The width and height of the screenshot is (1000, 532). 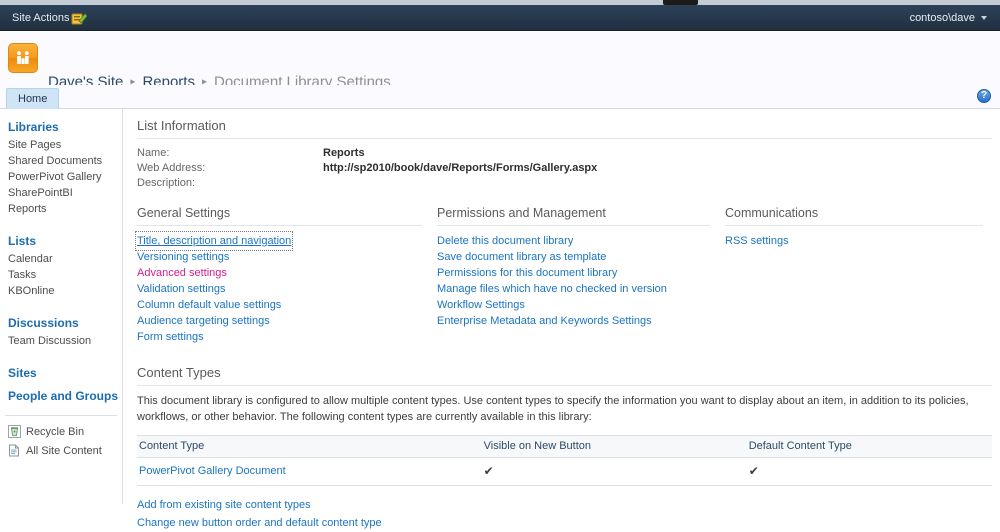 I want to click on link-add-from-existing-site-content-types: Add from existing site content types, so click(x=224, y=505).